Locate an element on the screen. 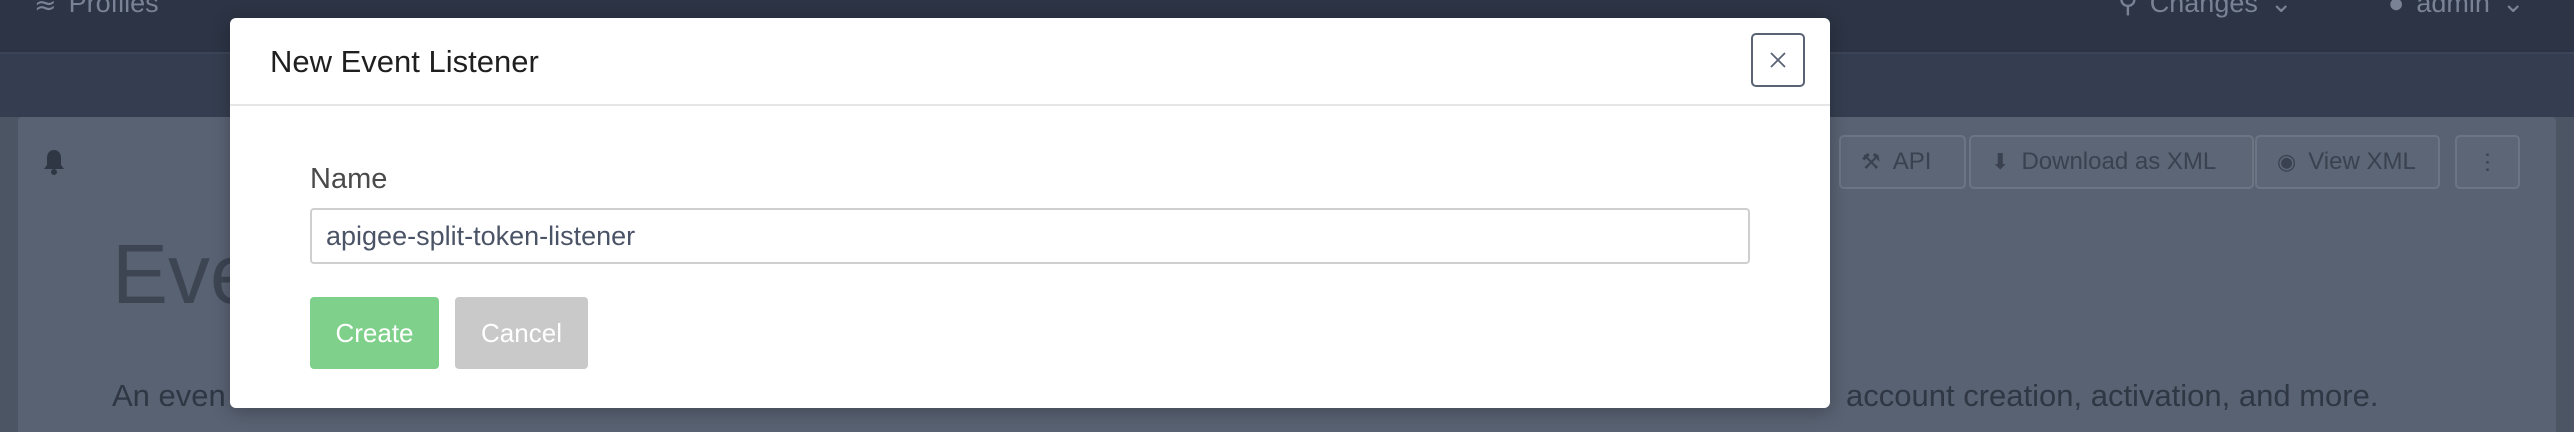 Image resolution: width=2574 pixels, height=432 pixels. close-button is located at coordinates (1778, 60).